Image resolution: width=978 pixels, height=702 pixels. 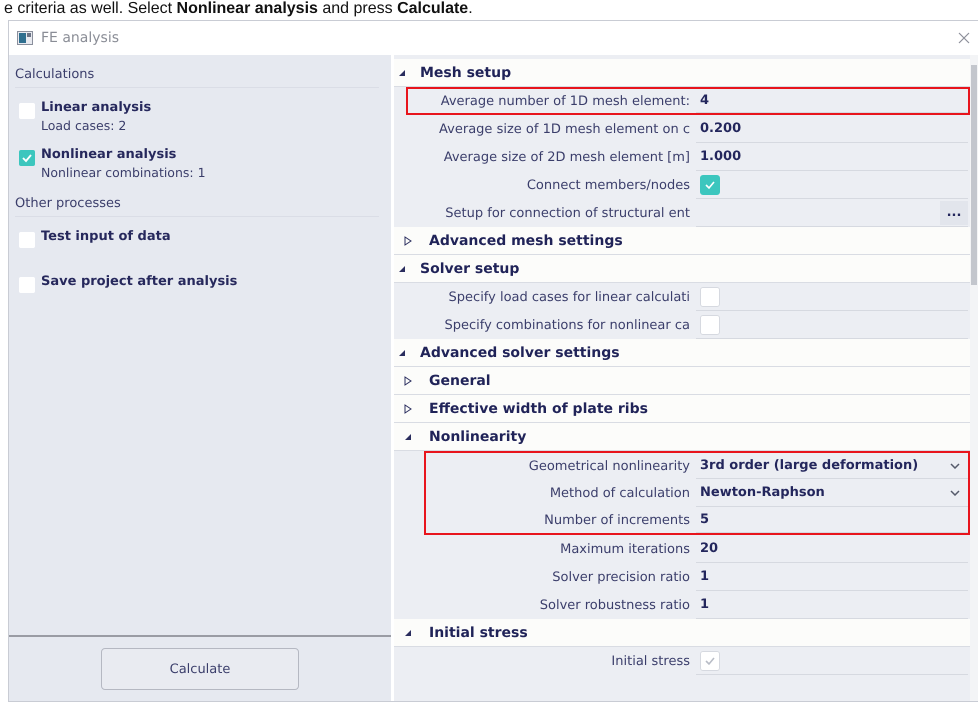 I want to click on group-heading: Other processes, so click(x=197, y=203).